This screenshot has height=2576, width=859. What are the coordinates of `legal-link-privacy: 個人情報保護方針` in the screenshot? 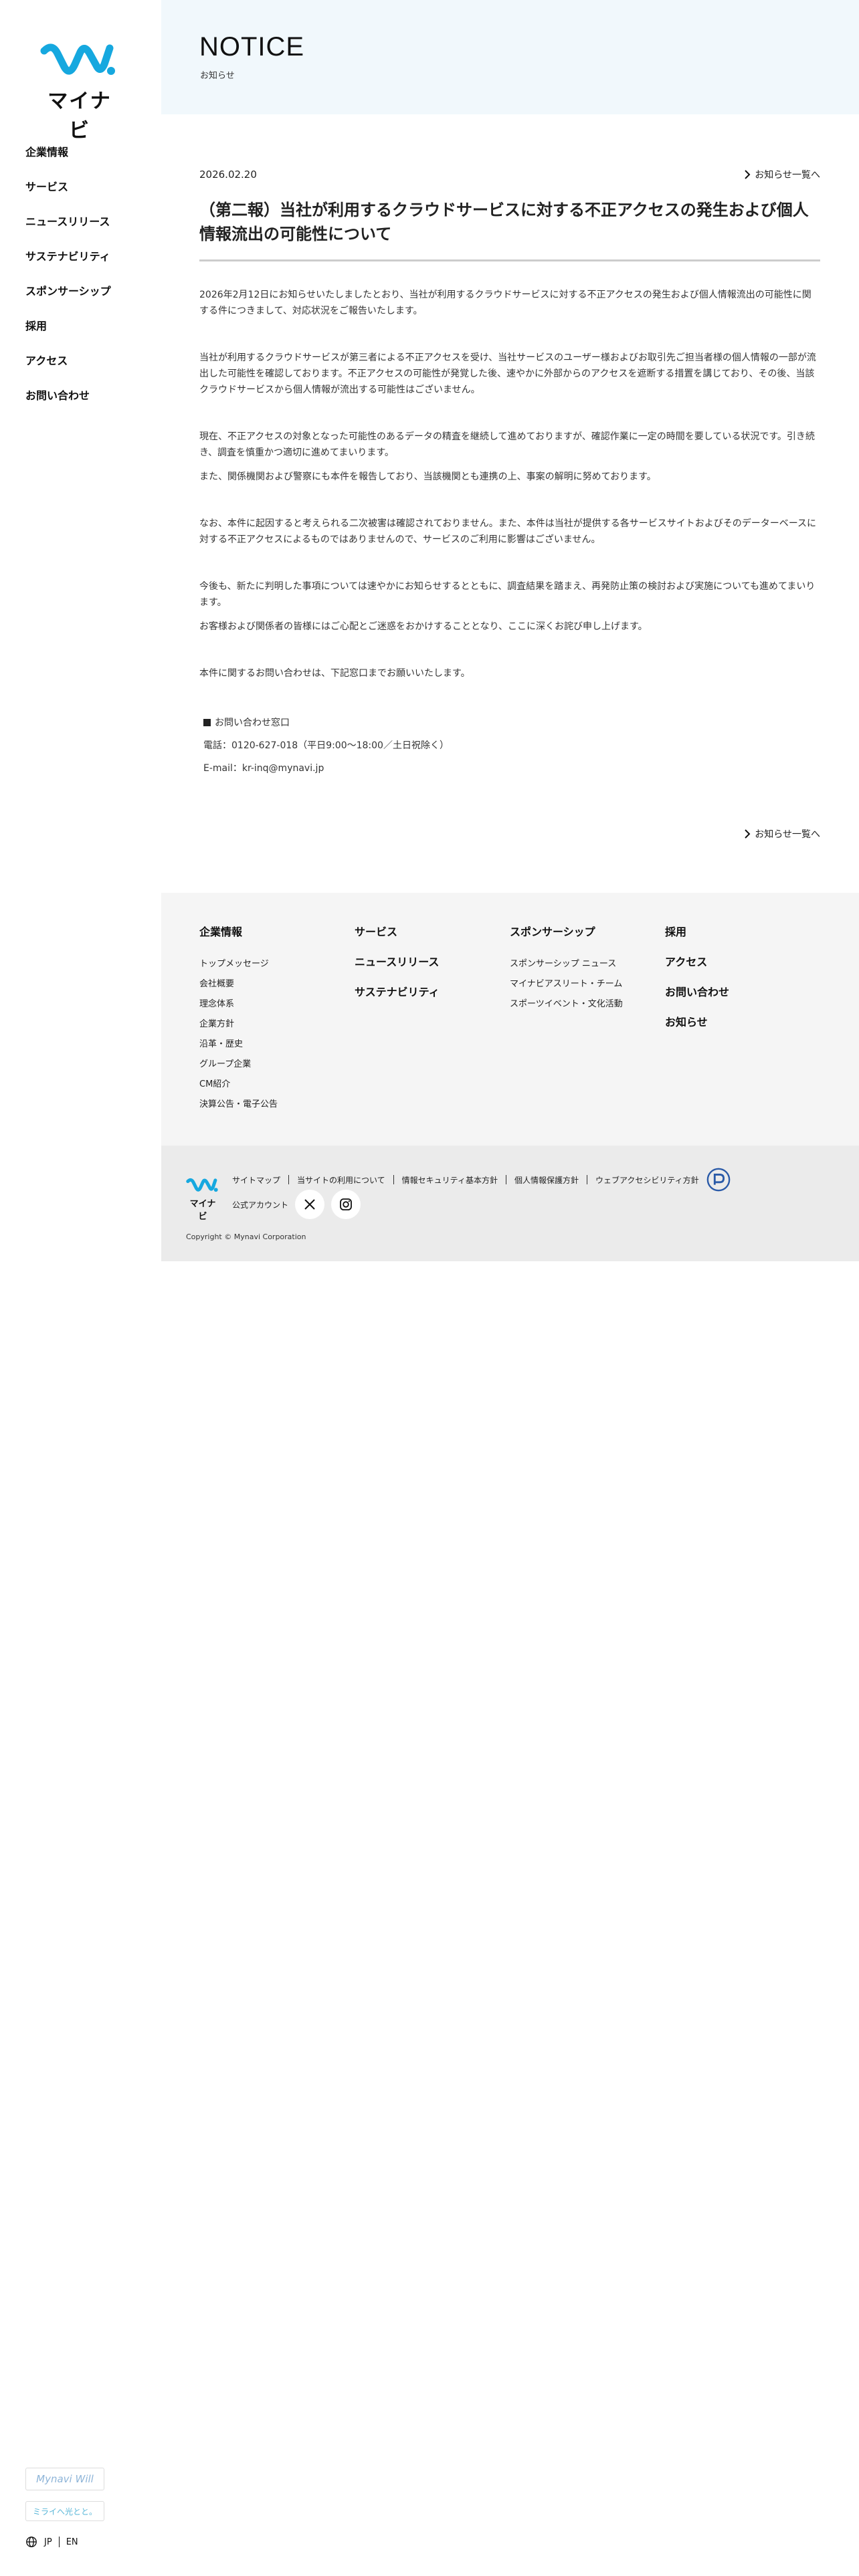 It's located at (546, 1180).